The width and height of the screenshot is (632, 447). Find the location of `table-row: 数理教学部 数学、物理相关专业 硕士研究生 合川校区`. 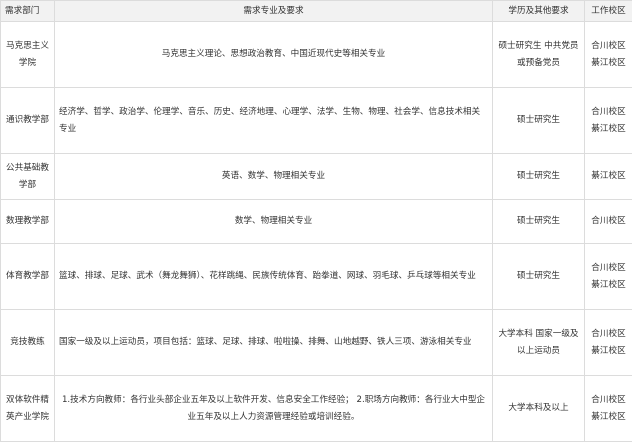

table-row: 数理教学部 数学、物理相关专业 硕士研究生 合川校区 is located at coordinates (316, 221).